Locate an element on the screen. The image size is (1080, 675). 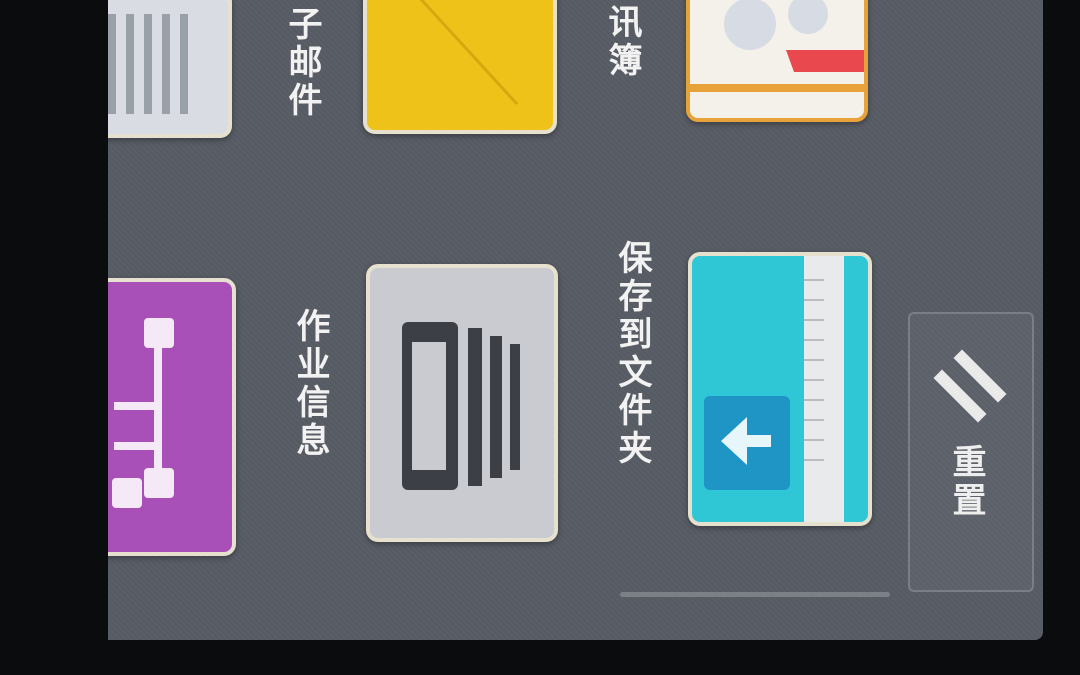
reset-label: 重置 is located at coordinates (966, 482).